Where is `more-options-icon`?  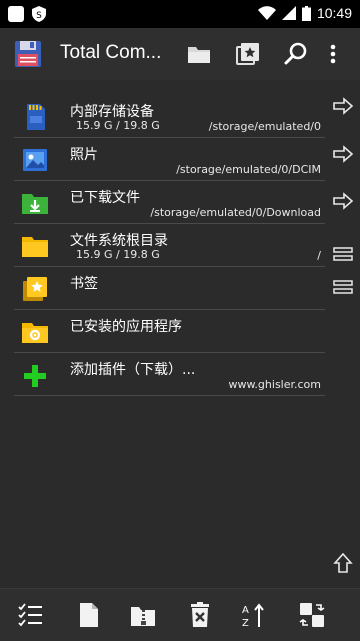
more-options-icon is located at coordinates (333, 54).